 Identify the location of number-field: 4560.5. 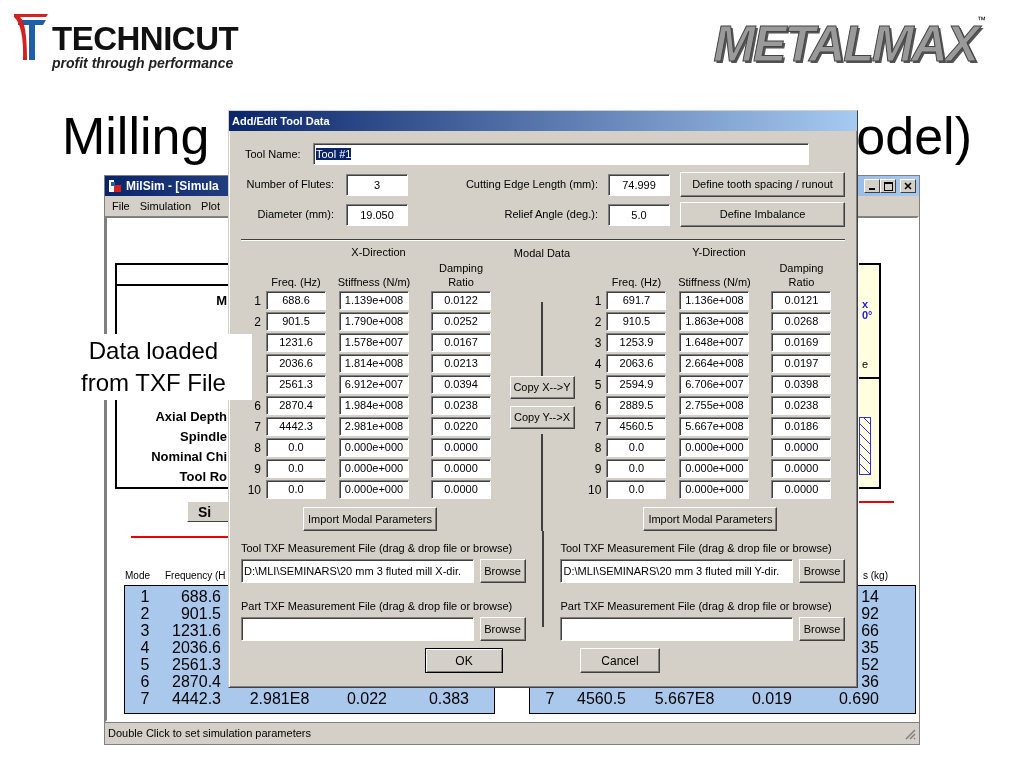
(636, 426).